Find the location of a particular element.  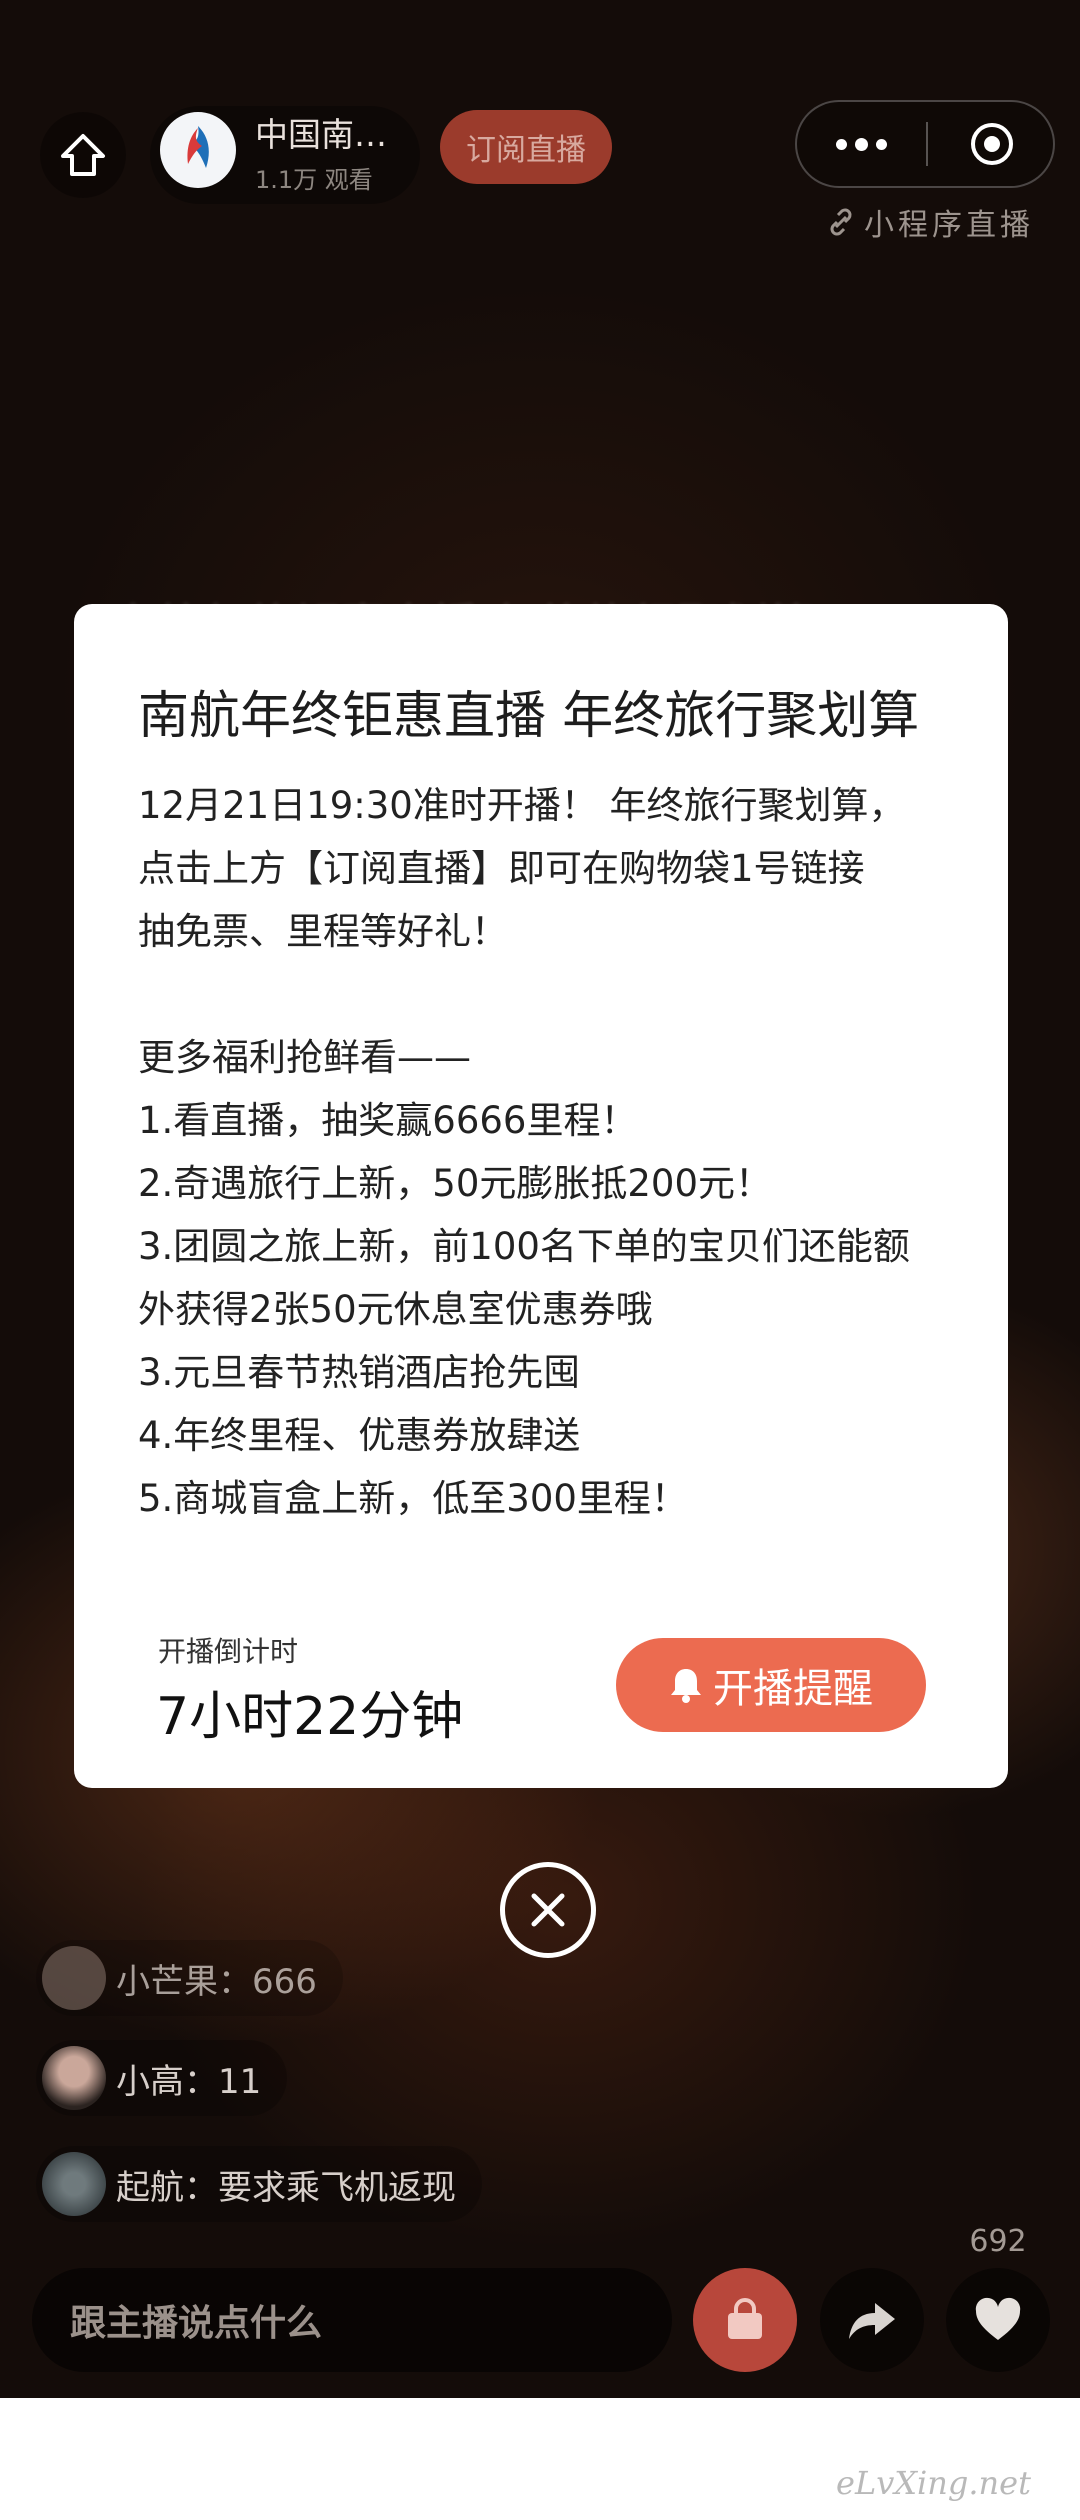

home-icon is located at coordinates (83, 155).